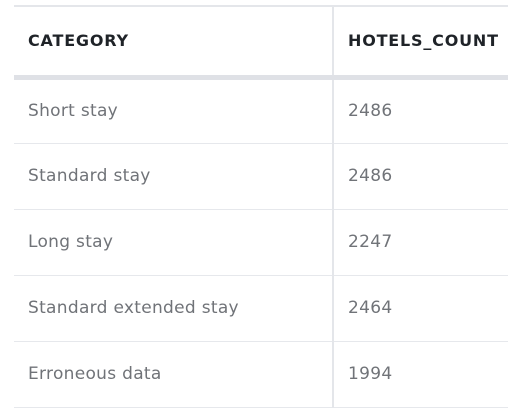  Describe the element at coordinates (174, 242) in the screenshot. I see `cell-category: Long stay` at that location.